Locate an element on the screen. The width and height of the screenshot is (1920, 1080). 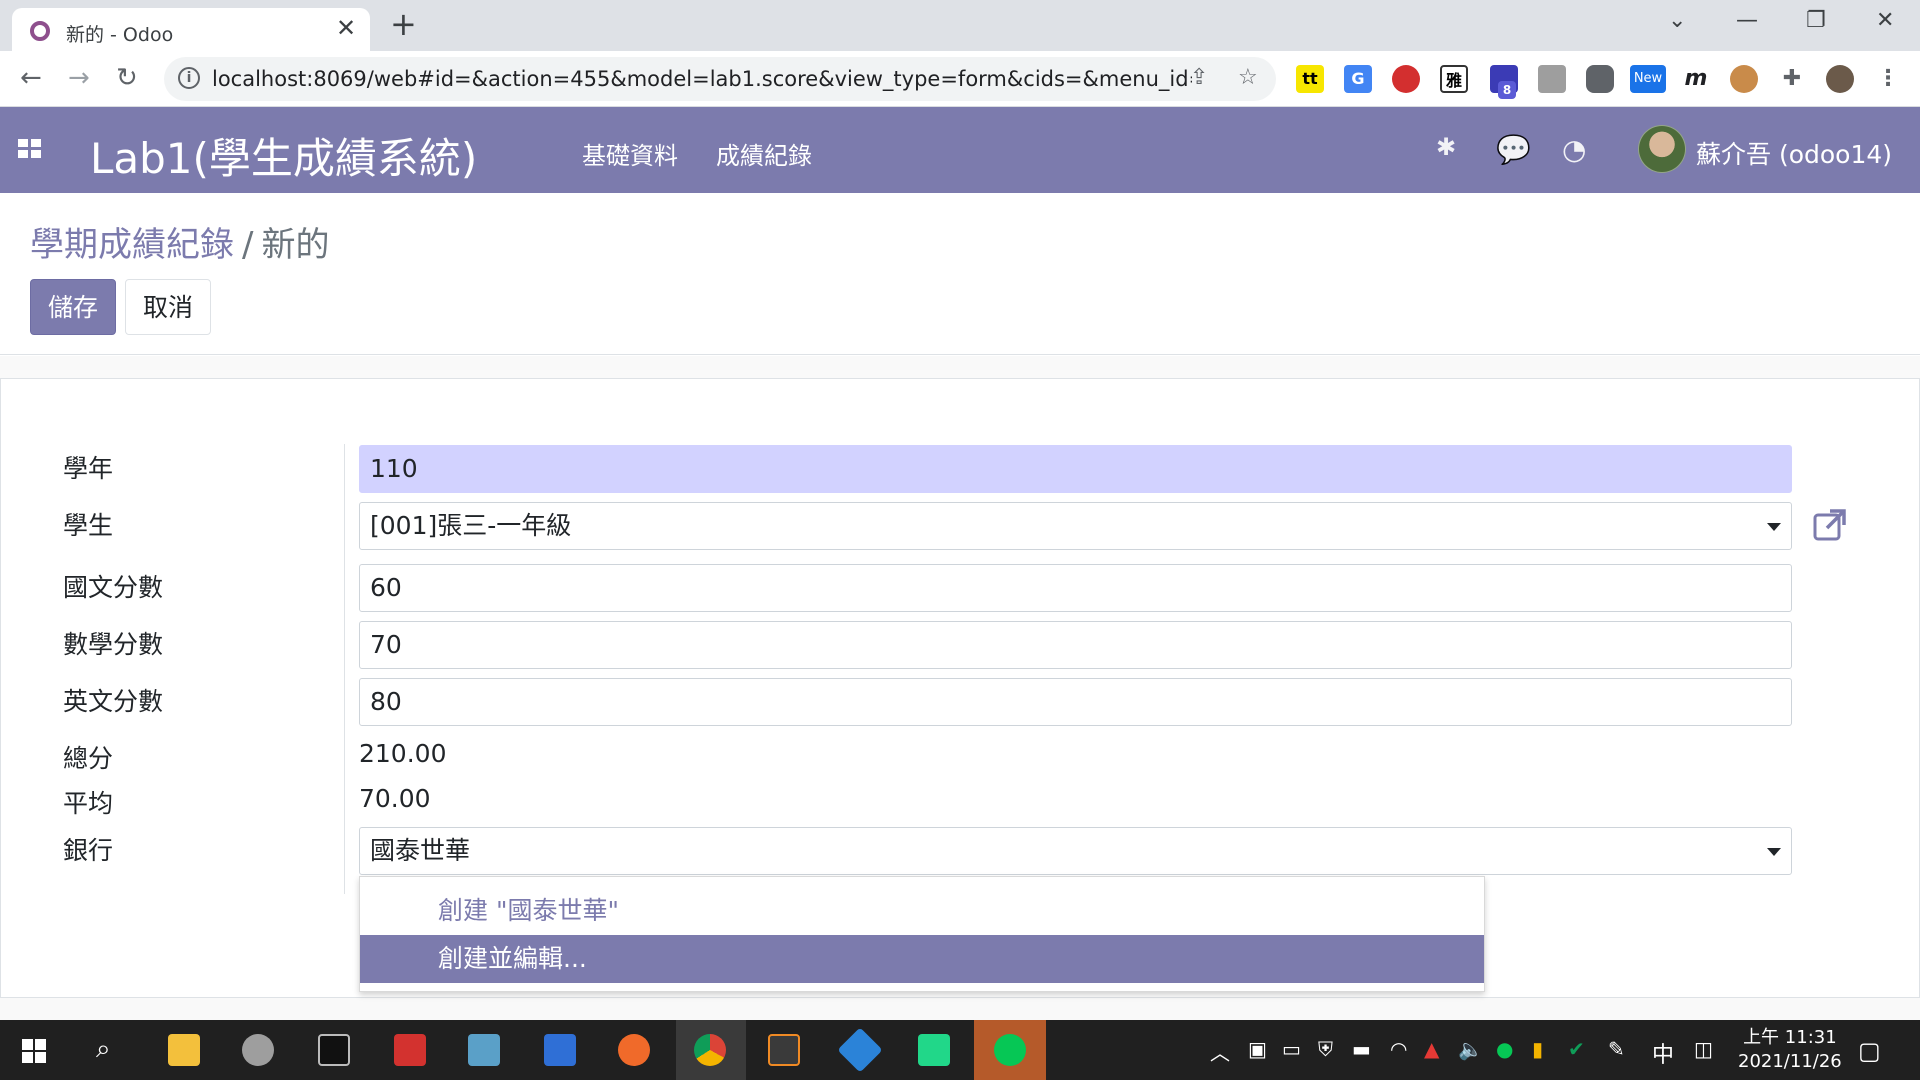
notification-center-icon: ▢ is located at coordinates (1869, 1051).